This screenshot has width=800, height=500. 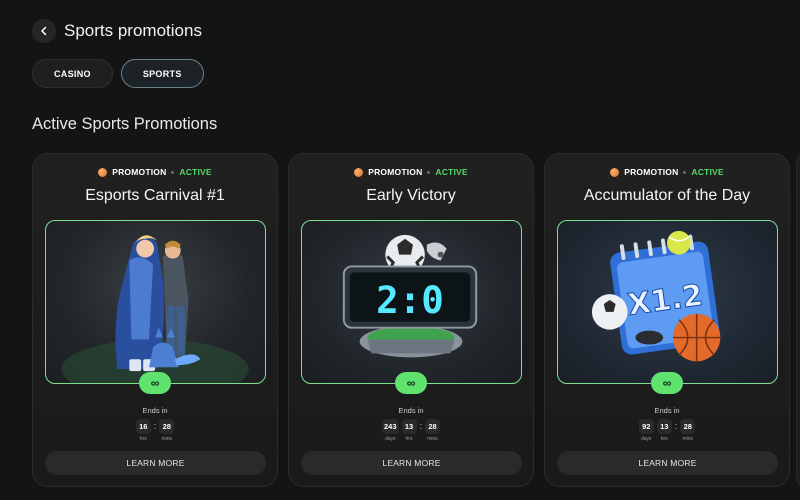 What do you see at coordinates (143, 426) in the screenshot?
I see `timer-value: 16` at bounding box center [143, 426].